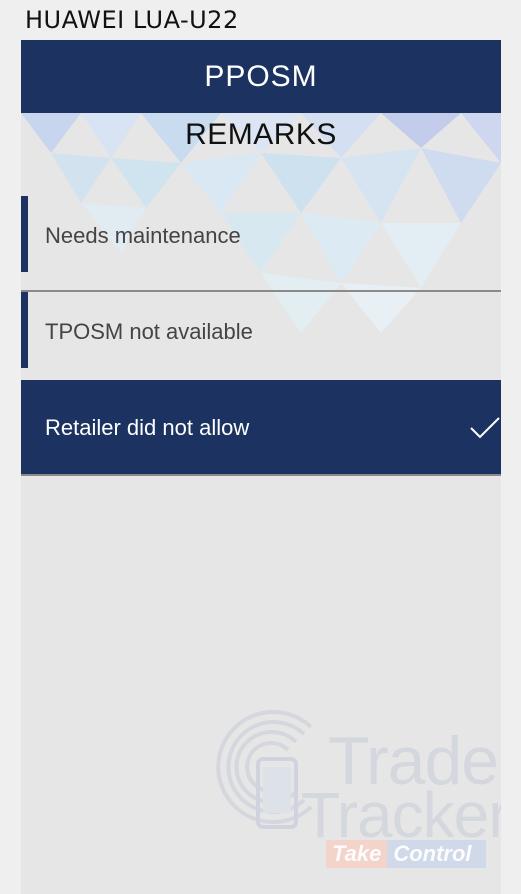  I want to click on remark-option-needs-maintenance: Needs maintenance, so click(261, 244).